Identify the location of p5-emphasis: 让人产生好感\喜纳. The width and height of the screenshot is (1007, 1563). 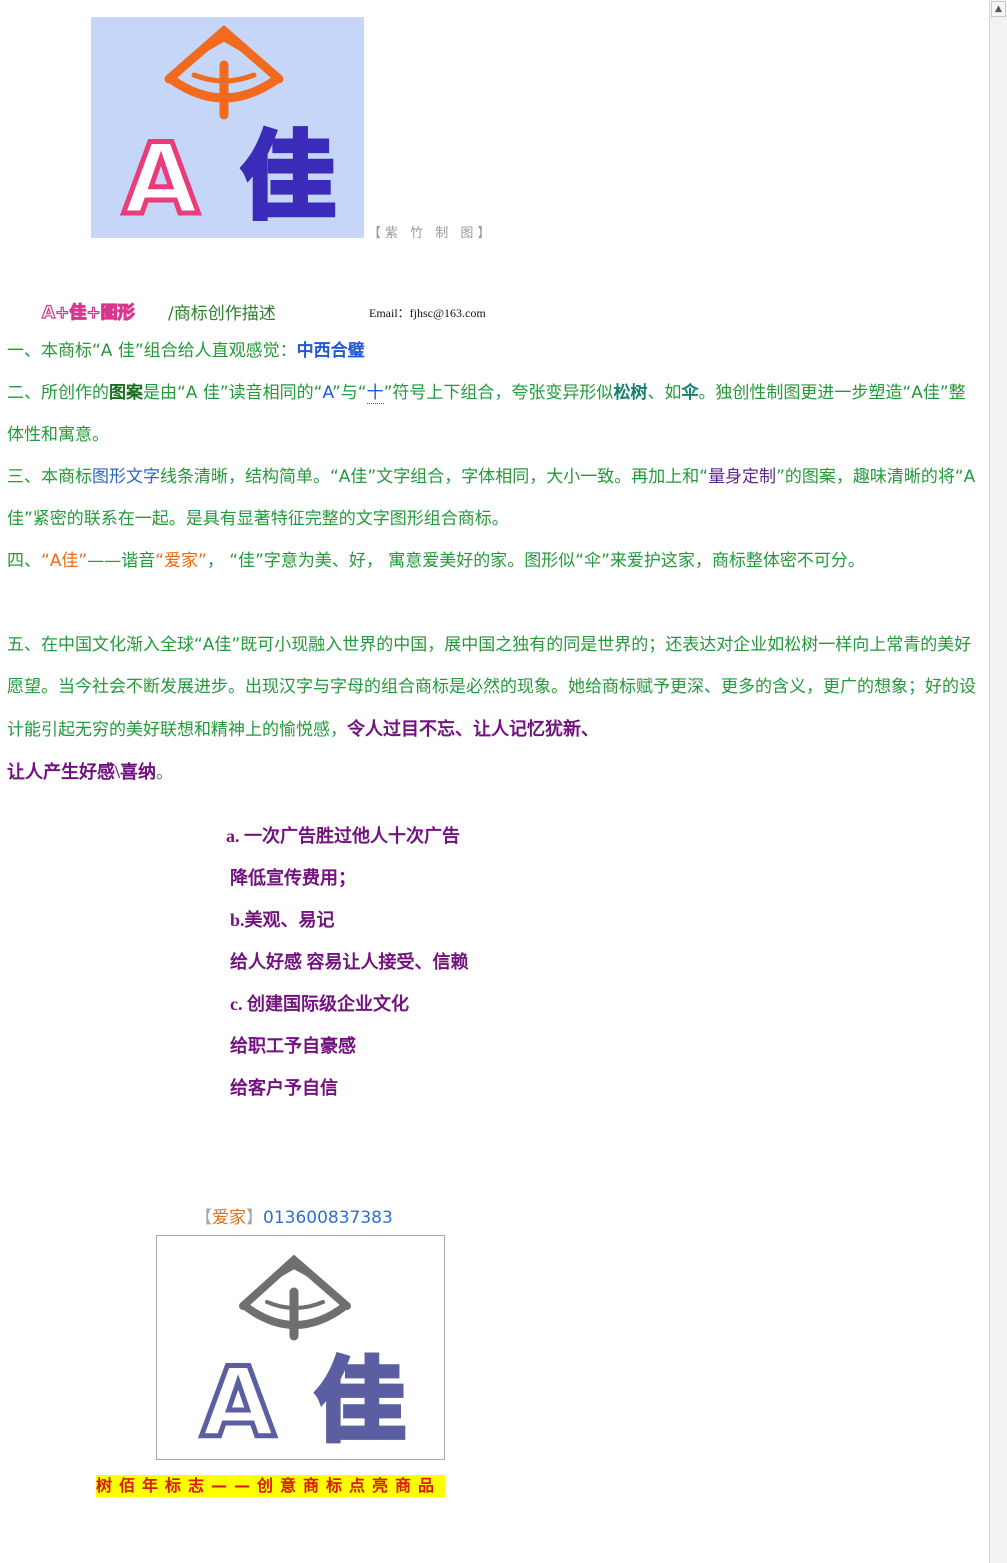
(82, 772).